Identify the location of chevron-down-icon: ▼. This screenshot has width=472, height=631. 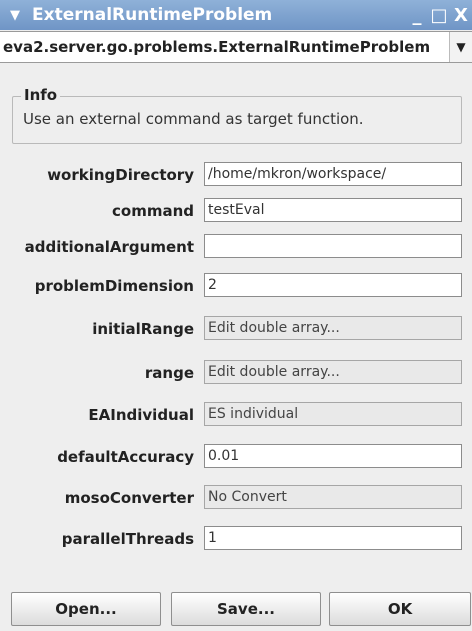
(460, 47).